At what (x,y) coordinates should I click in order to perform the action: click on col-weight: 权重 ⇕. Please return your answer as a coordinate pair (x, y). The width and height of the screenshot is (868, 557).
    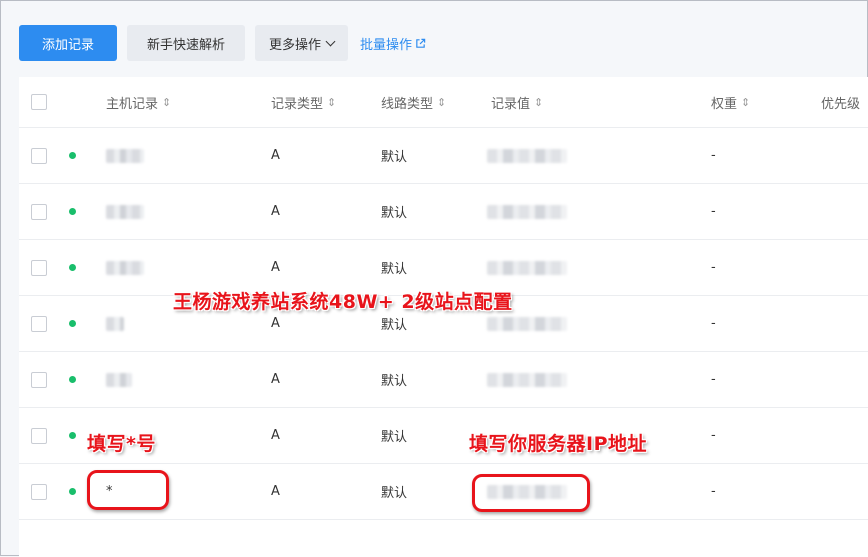
    Looking at the image, I should click on (730, 102).